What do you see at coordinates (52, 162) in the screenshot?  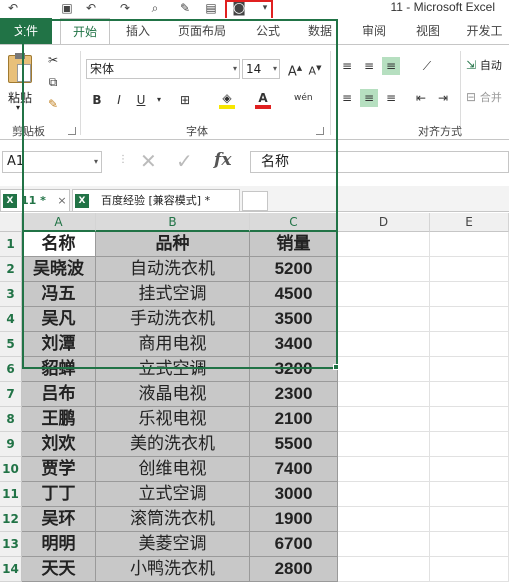 I see `name-box: A1 ▾` at bounding box center [52, 162].